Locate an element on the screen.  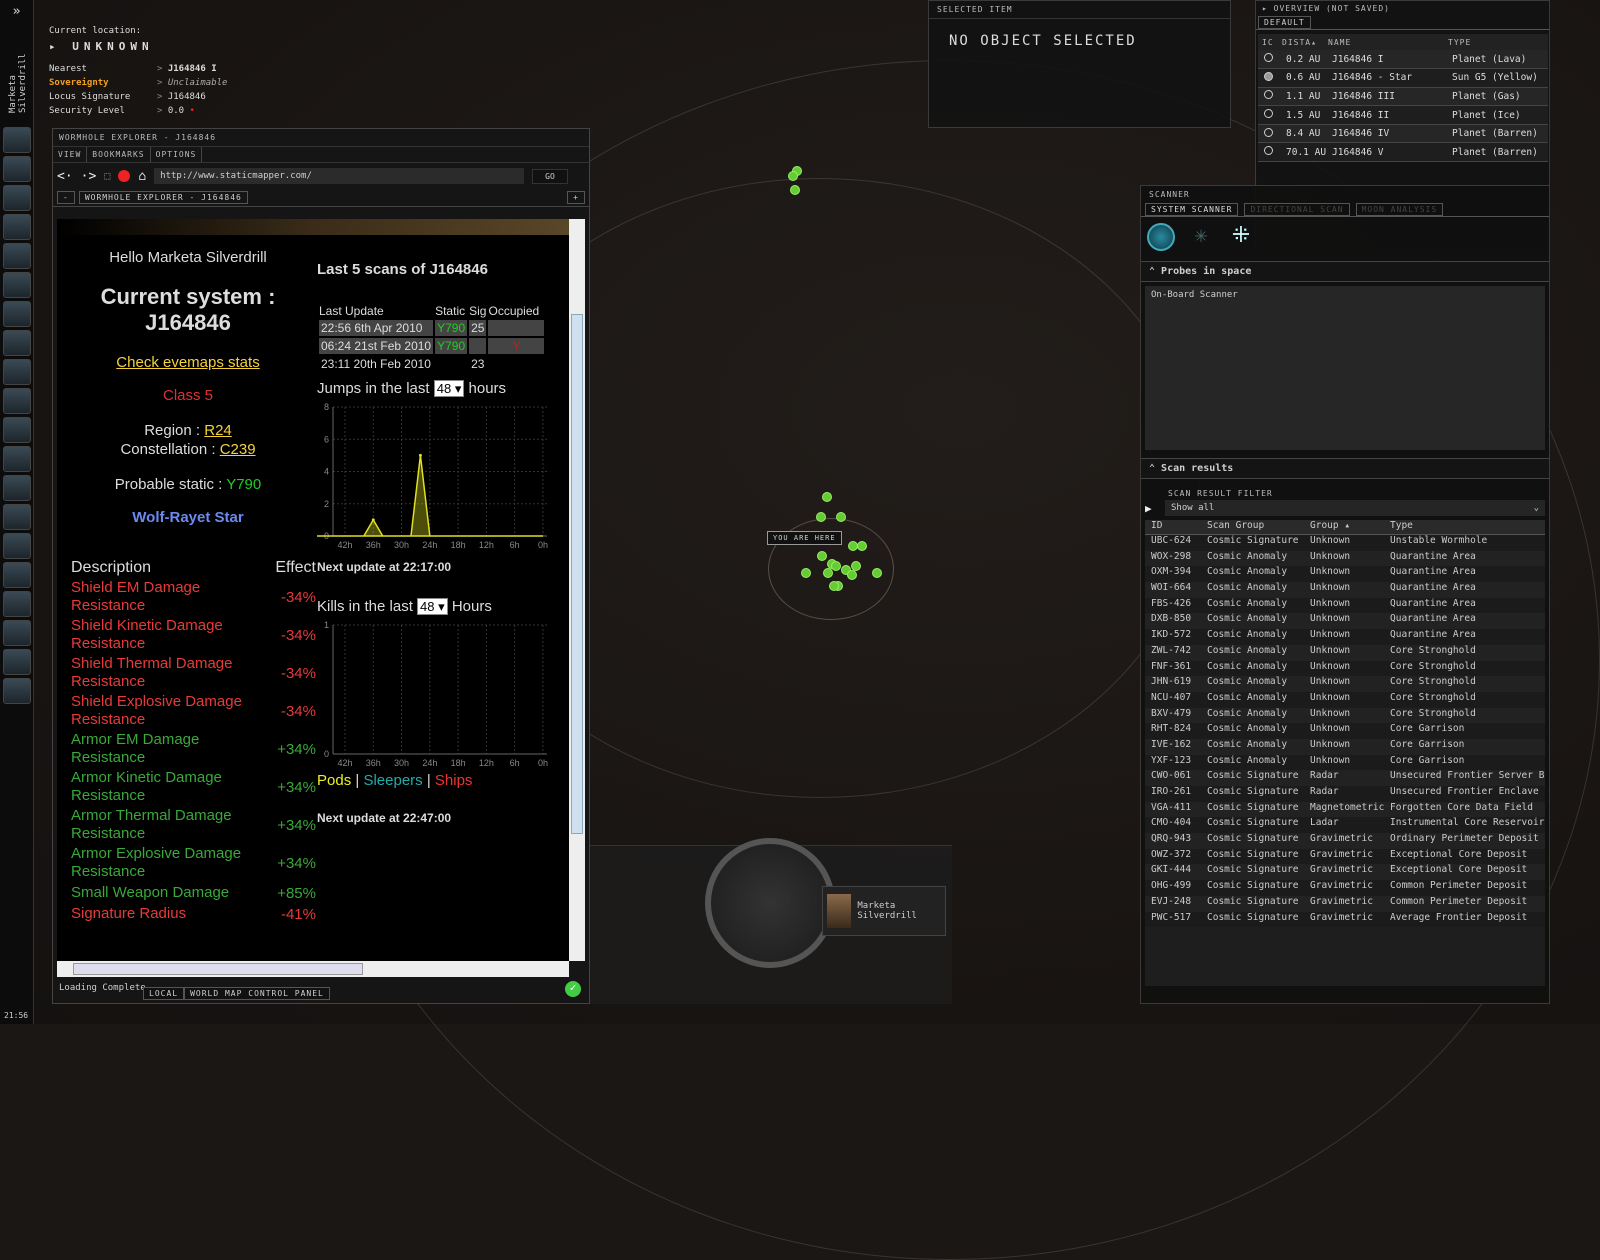
vertical-scrollbar is located at coordinates (577, 590).